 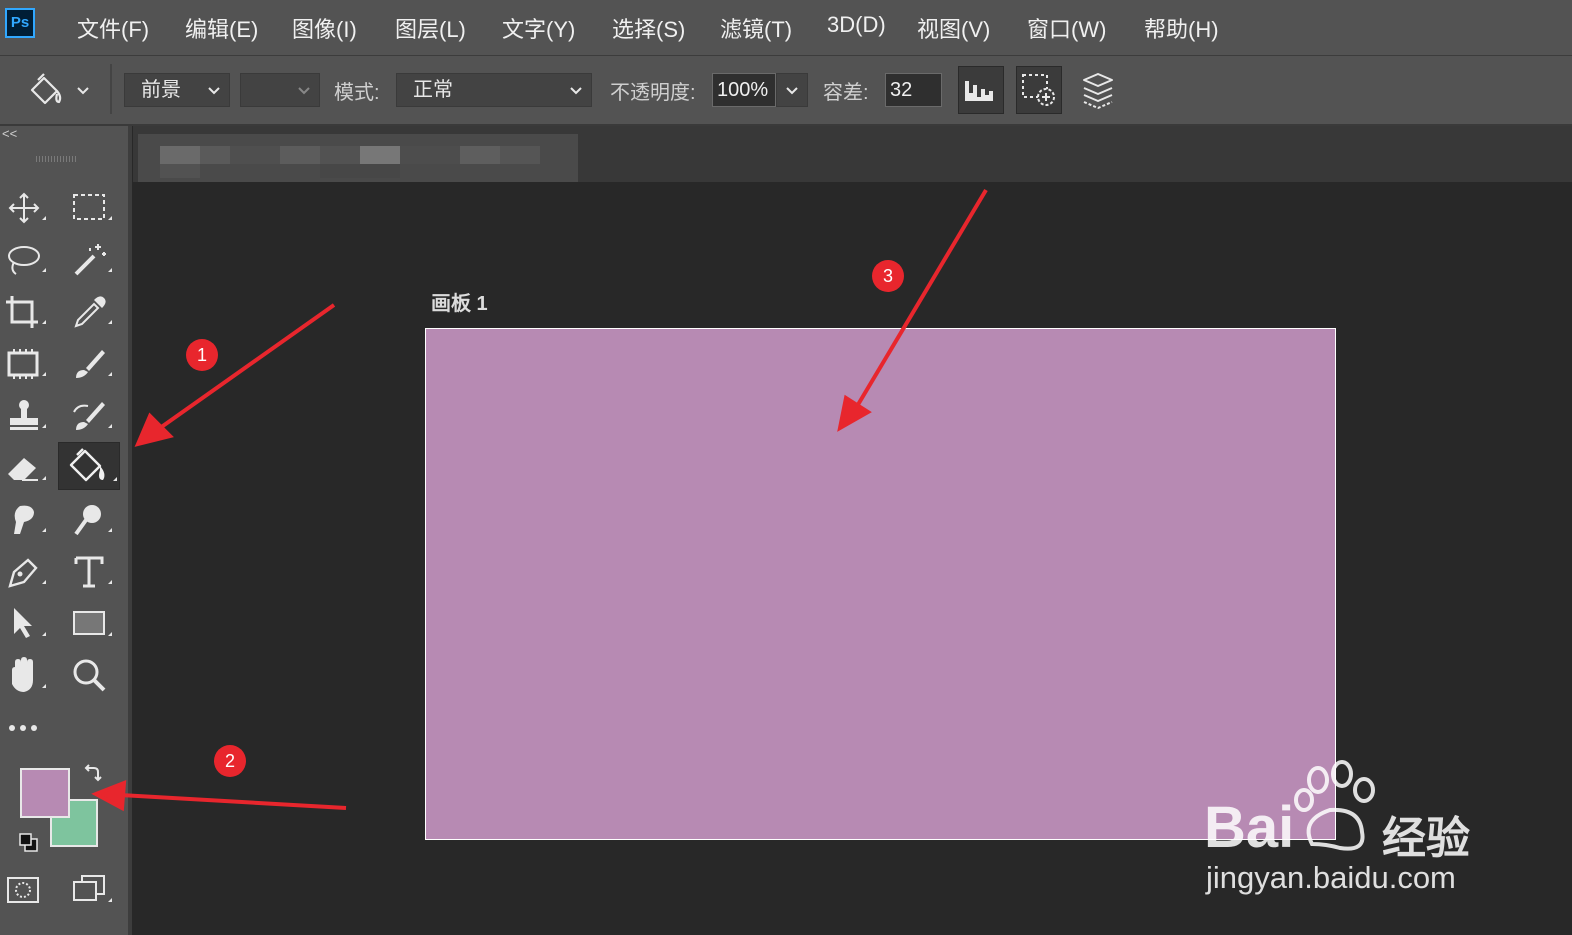 I want to click on watermark-url: jingyan.baidu.com, so click(x=1331, y=877).